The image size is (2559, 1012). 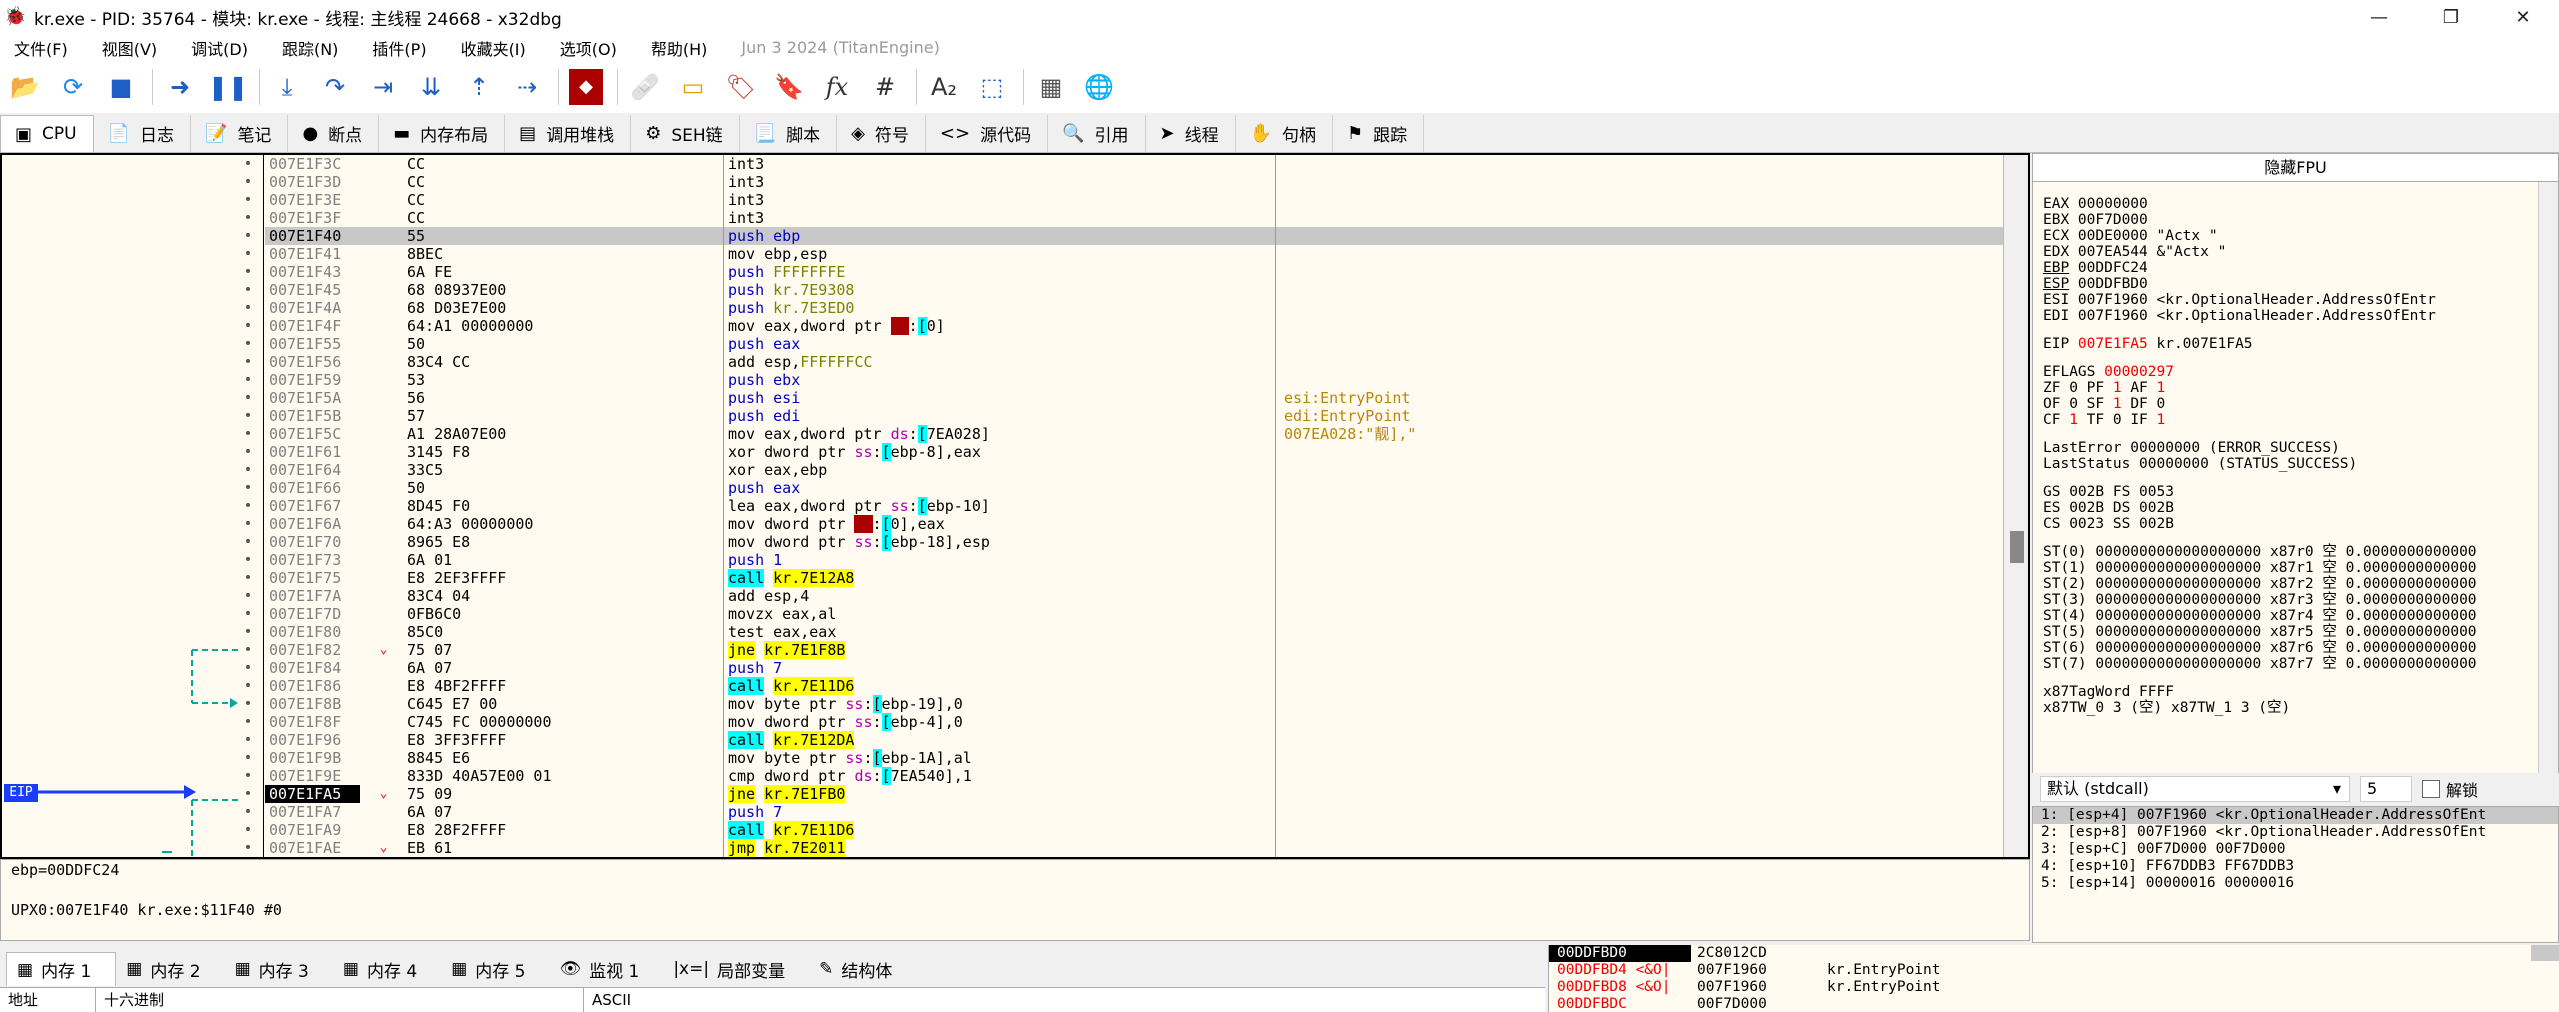 I want to click on menu-debug: 调试(D), so click(x=219, y=48).